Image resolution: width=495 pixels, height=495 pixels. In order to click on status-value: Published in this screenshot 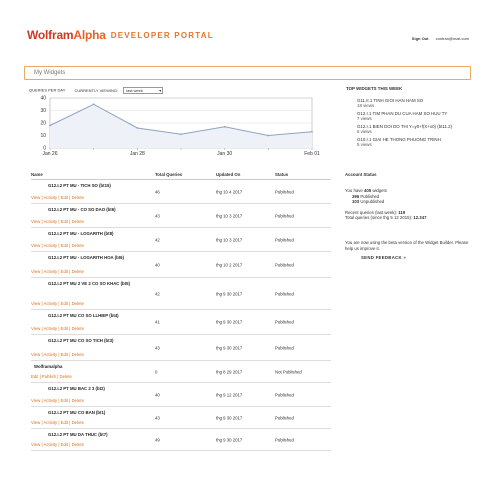, I will do `click(284, 347)`.